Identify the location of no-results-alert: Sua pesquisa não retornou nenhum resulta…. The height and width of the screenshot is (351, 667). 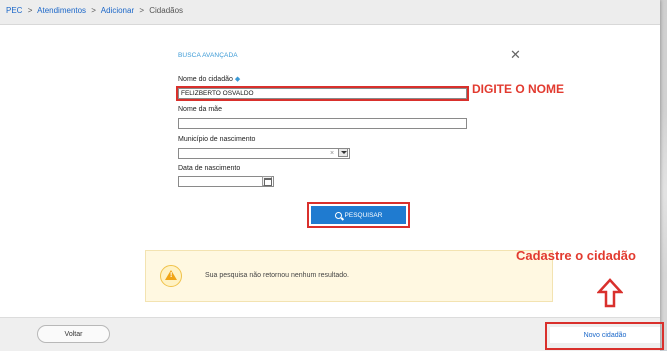
(349, 276).